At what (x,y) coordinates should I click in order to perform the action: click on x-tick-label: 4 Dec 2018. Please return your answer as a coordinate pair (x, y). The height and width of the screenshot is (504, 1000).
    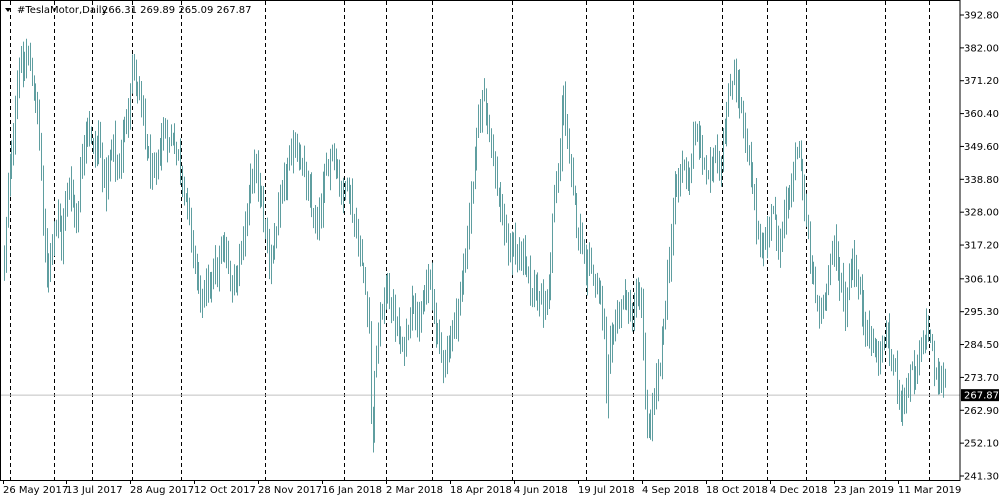
    Looking at the image, I should click on (799, 490).